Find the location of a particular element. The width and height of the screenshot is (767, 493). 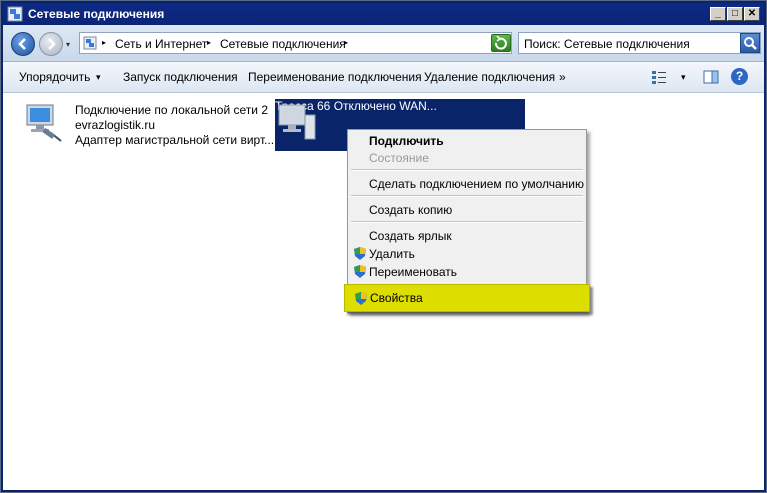

start-connection-button: Запуск подключения is located at coordinates (180, 77).